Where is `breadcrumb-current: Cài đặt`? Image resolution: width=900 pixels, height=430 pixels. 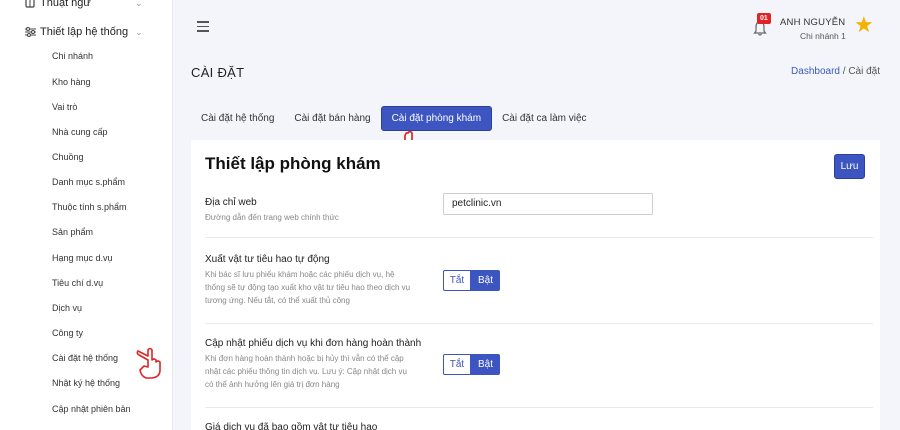 breadcrumb-current: Cài đặt is located at coordinates (864, 71).